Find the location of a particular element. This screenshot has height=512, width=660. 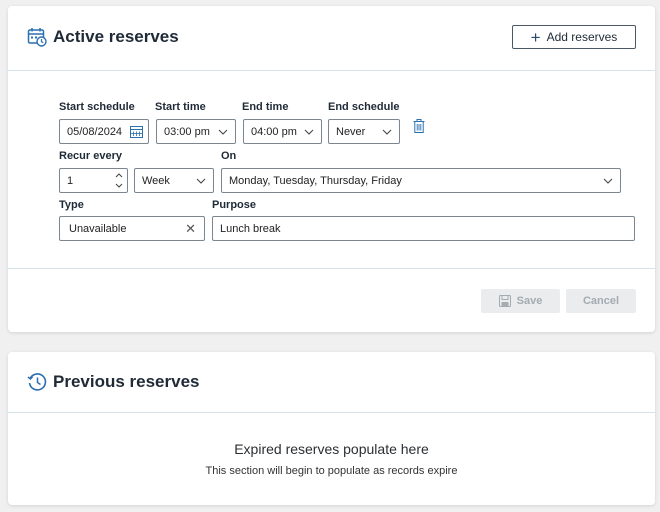

history-icon is located at coordinates (37, 382).